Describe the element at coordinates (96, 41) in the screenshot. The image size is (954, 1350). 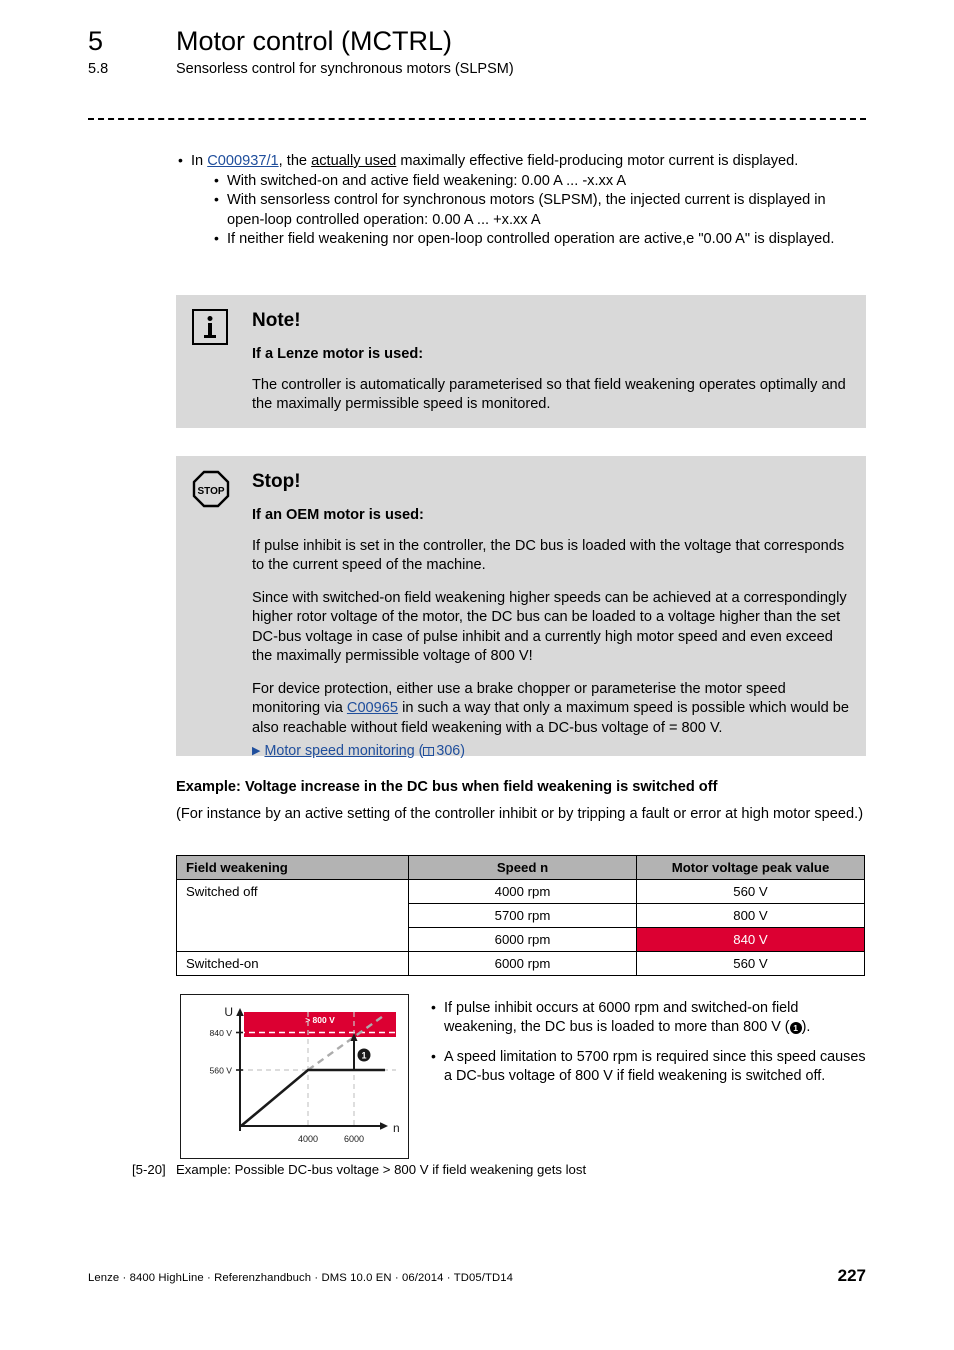
I see `chapter-number: 5` at that location.